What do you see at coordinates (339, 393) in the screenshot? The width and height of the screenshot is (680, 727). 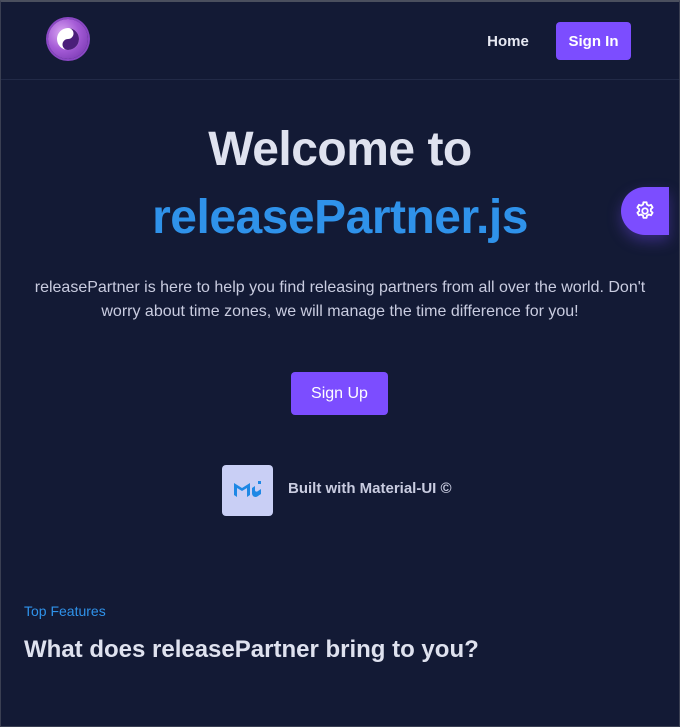 I see `sign-up-button: Sign Up` at bounding box center [339, 393].